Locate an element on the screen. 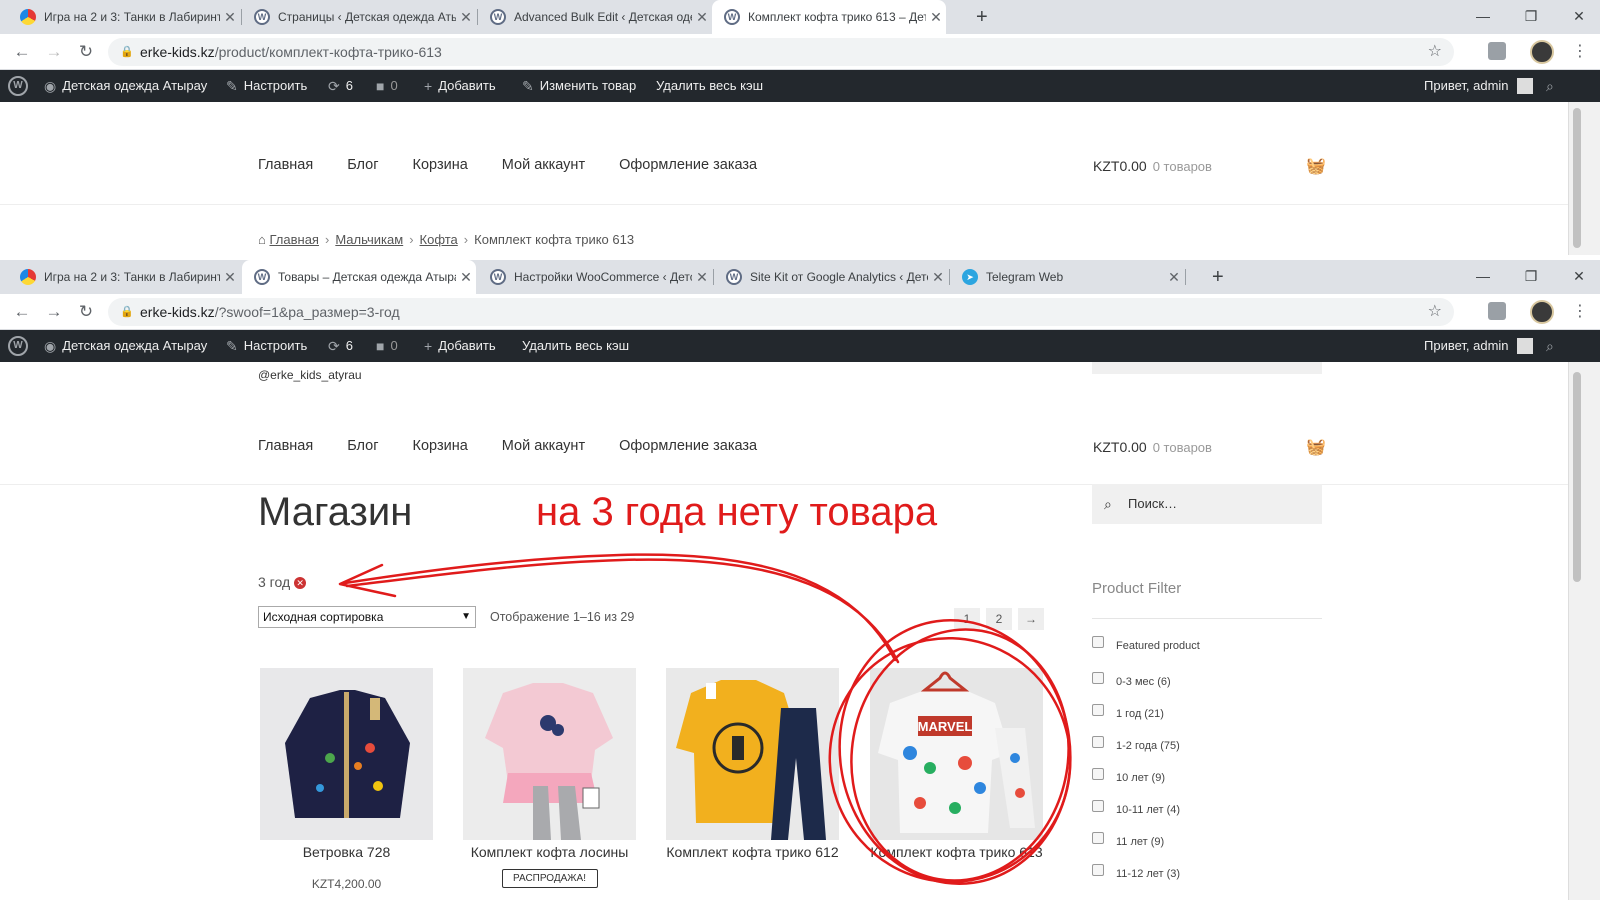  page-2-link: 2 is located at coordinates (999, 619).